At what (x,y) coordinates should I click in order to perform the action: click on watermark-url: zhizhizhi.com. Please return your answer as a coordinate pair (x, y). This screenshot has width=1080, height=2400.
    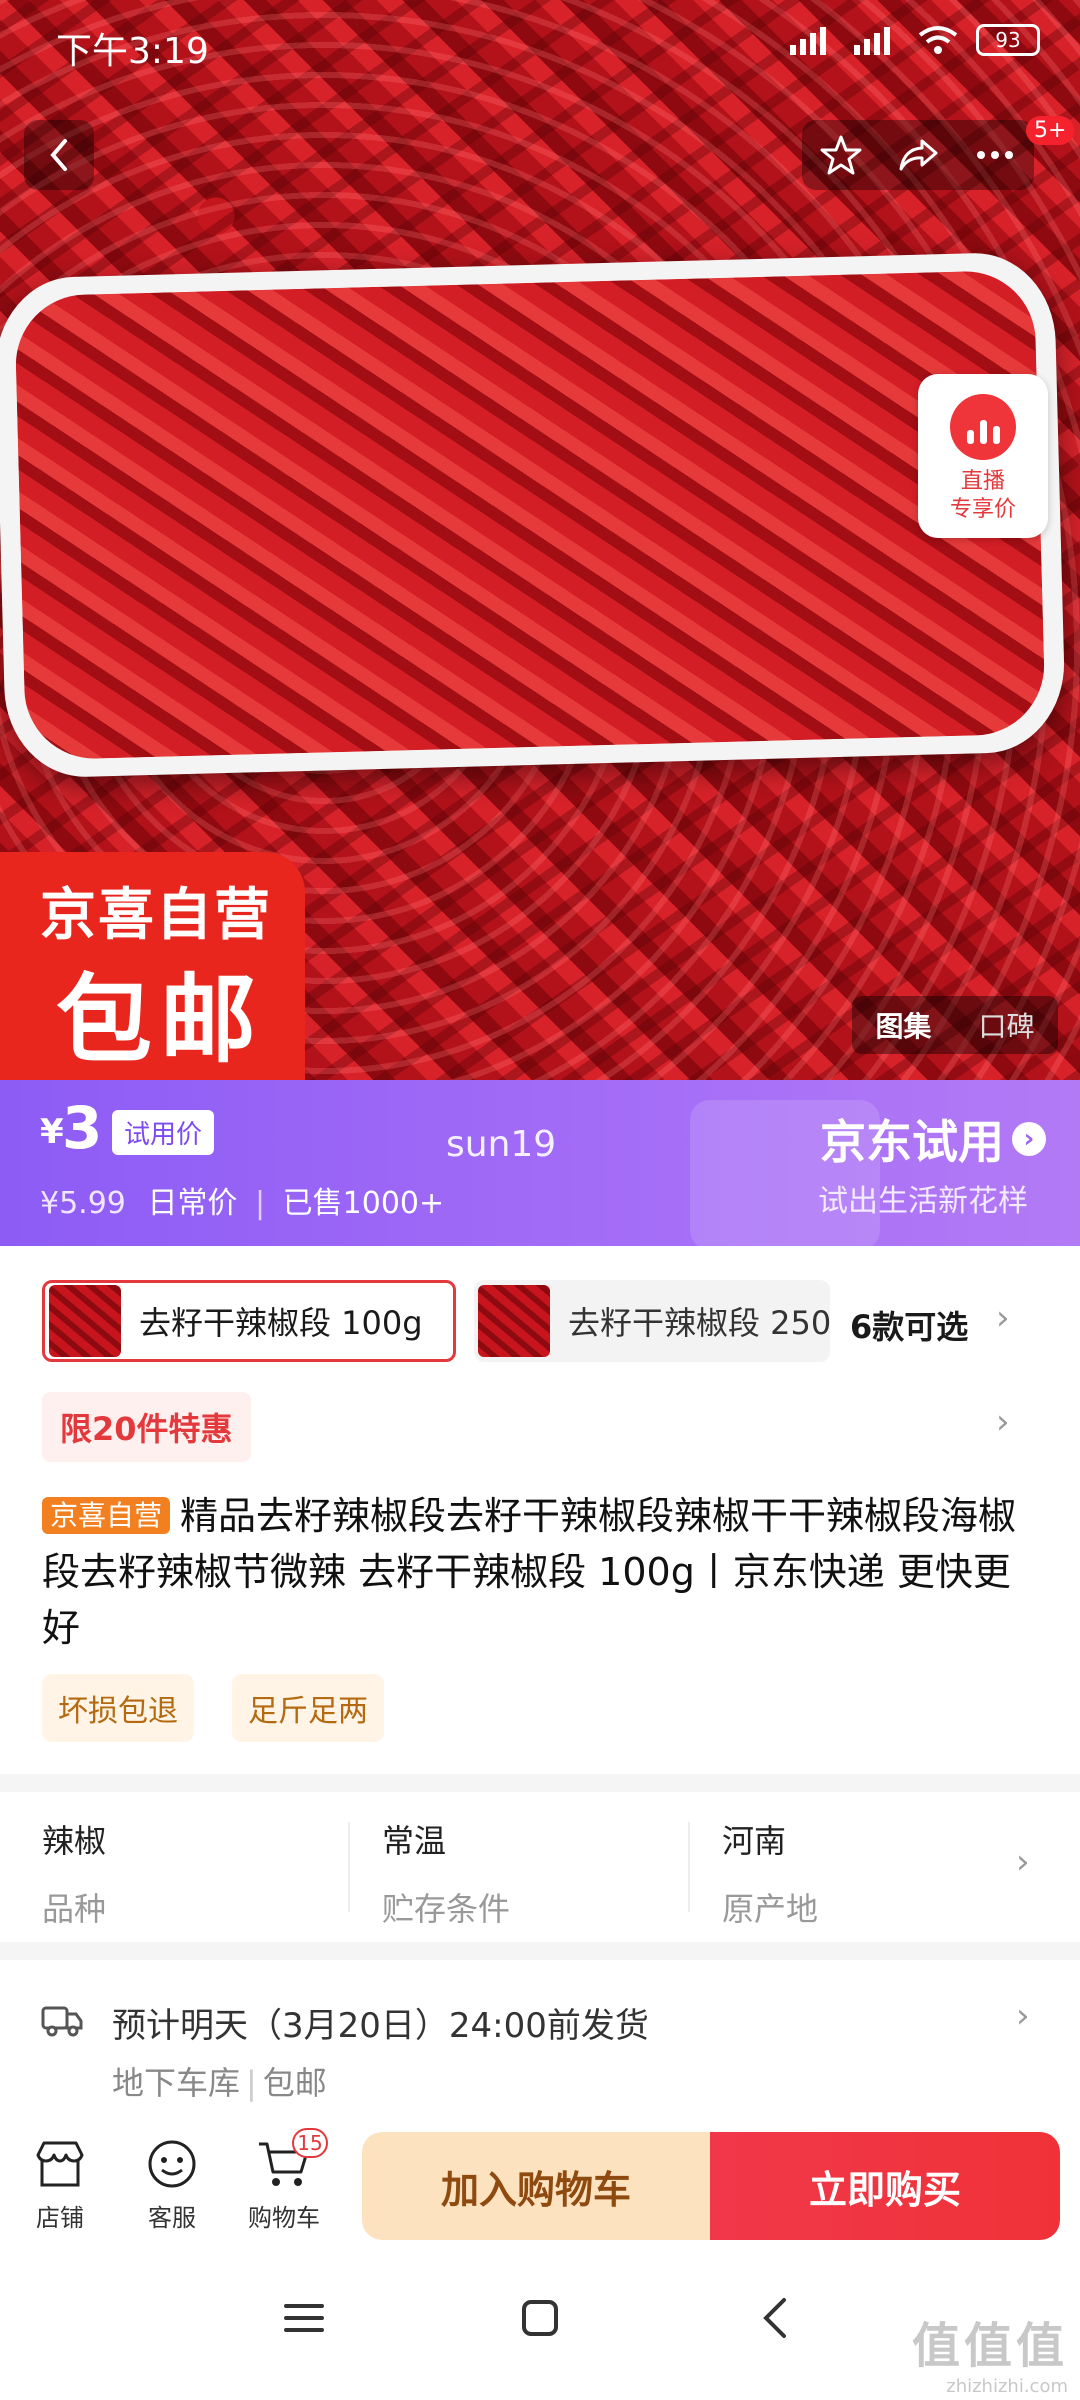
    Looking at the image, I should click on (1007, 2386).